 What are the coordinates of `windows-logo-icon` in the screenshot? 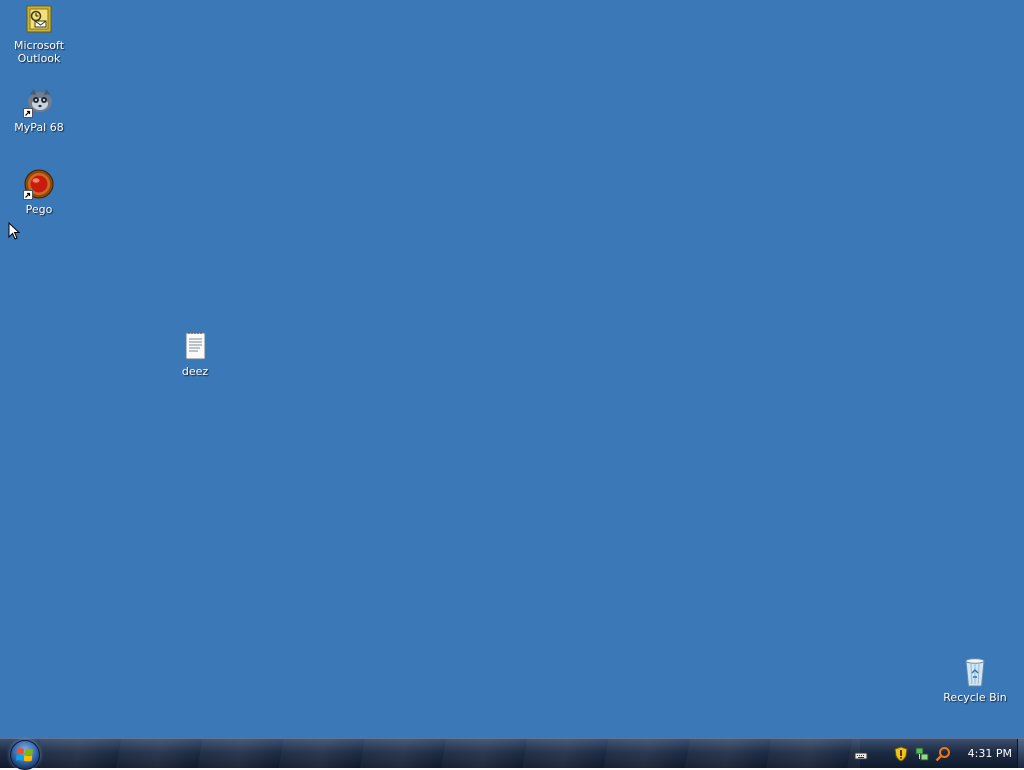 It's located at (24, 755).